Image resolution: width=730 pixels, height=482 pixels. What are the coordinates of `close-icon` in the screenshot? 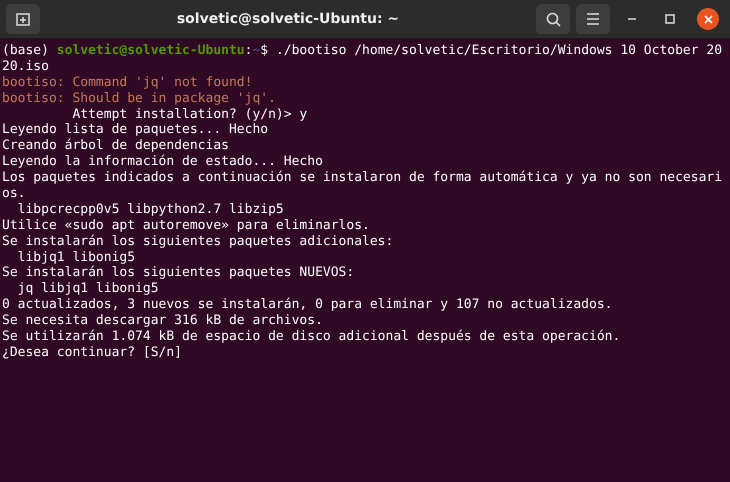 It's located at (708, 19).